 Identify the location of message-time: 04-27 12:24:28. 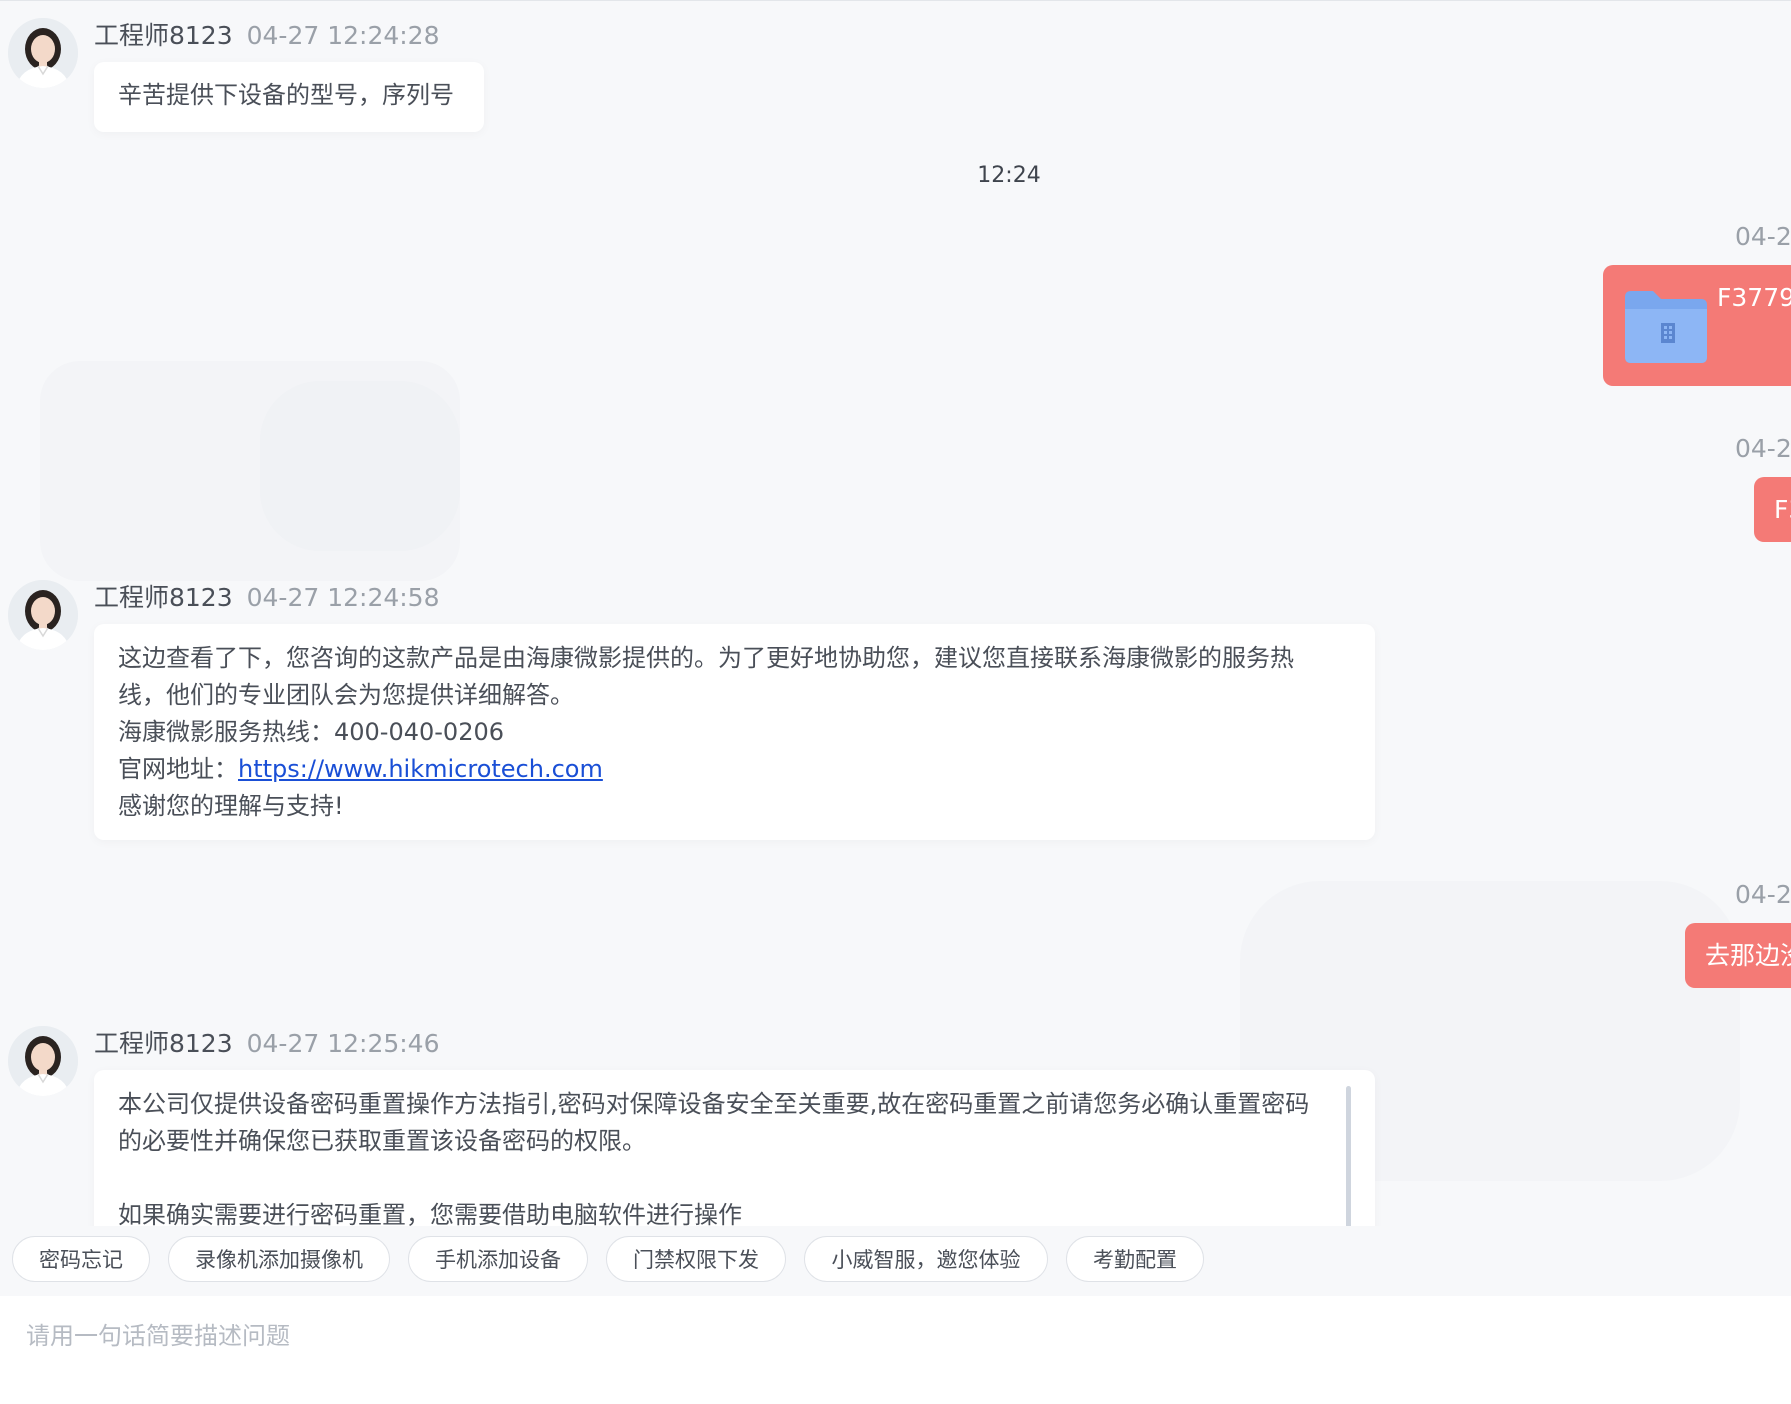
(343, 35).